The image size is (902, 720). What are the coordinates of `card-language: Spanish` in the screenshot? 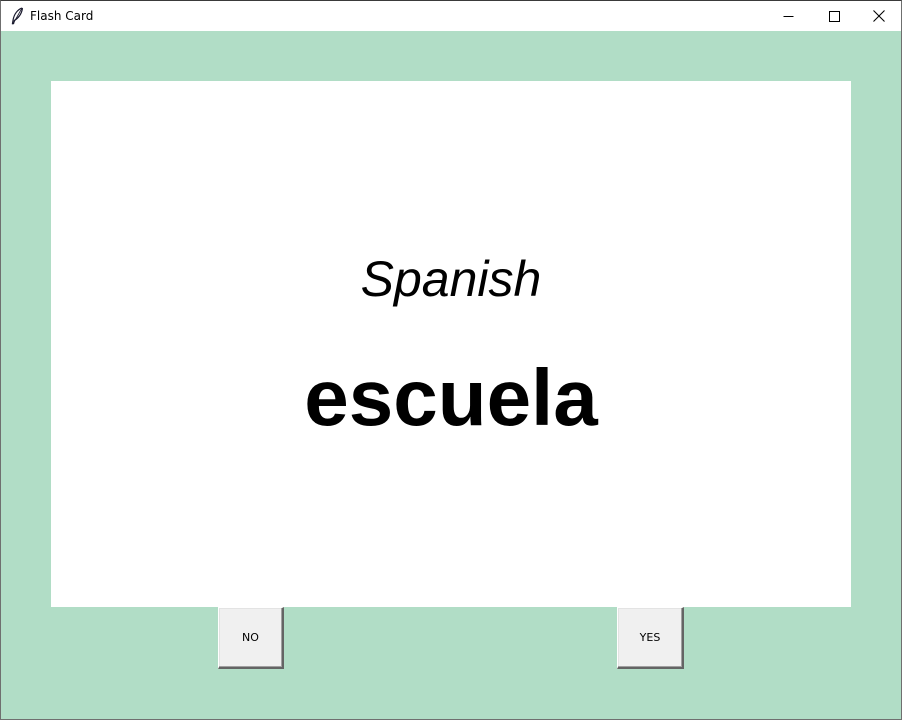 It's located at (451, 279).